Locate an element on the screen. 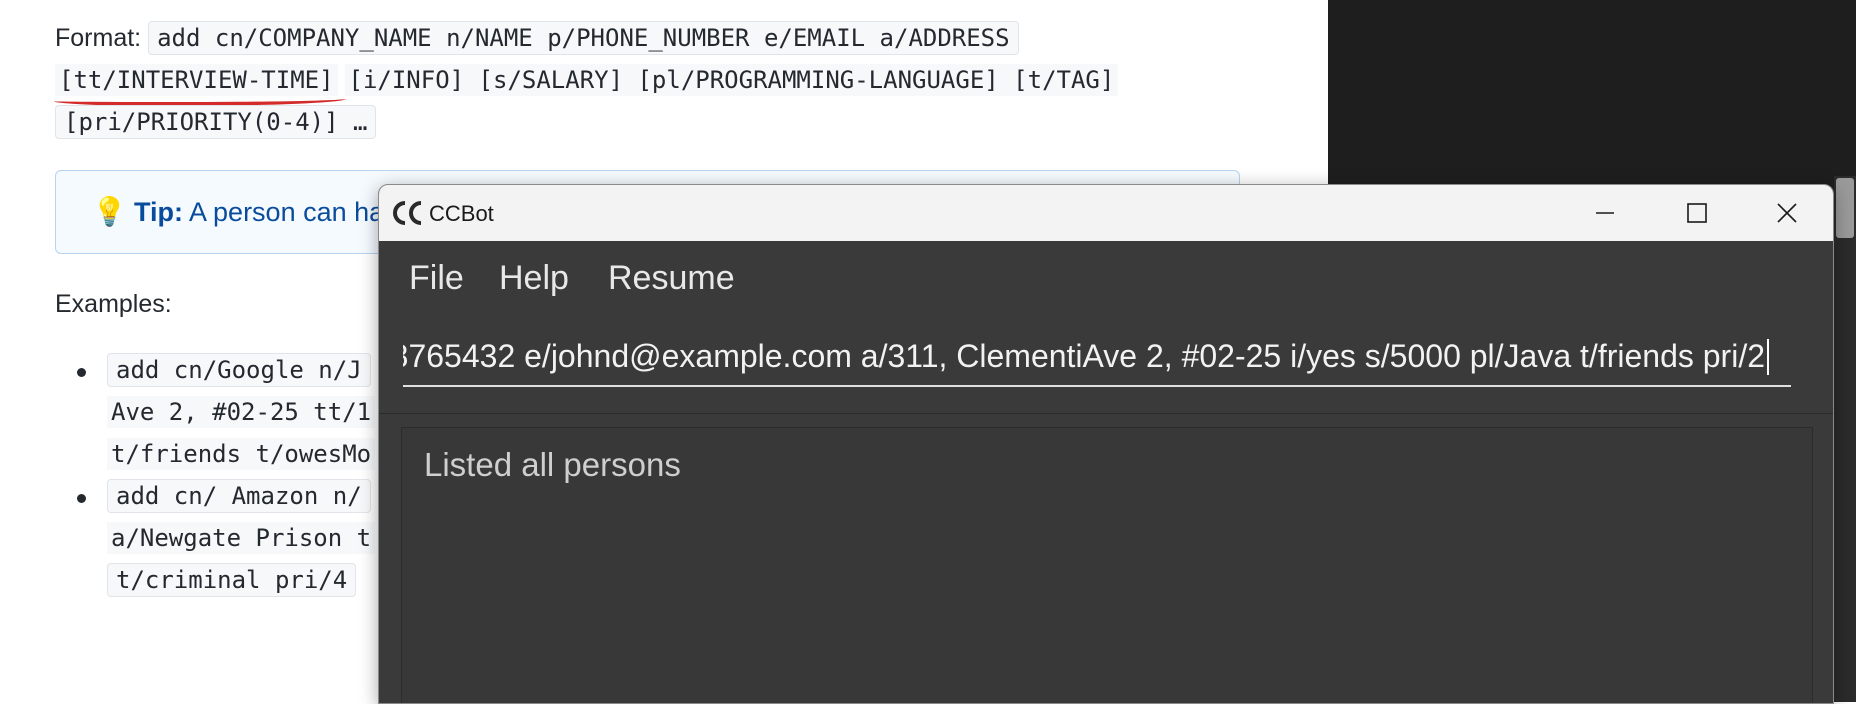  example-1-line-1: add cn/Google n/J is located at coordinates (239, 370).